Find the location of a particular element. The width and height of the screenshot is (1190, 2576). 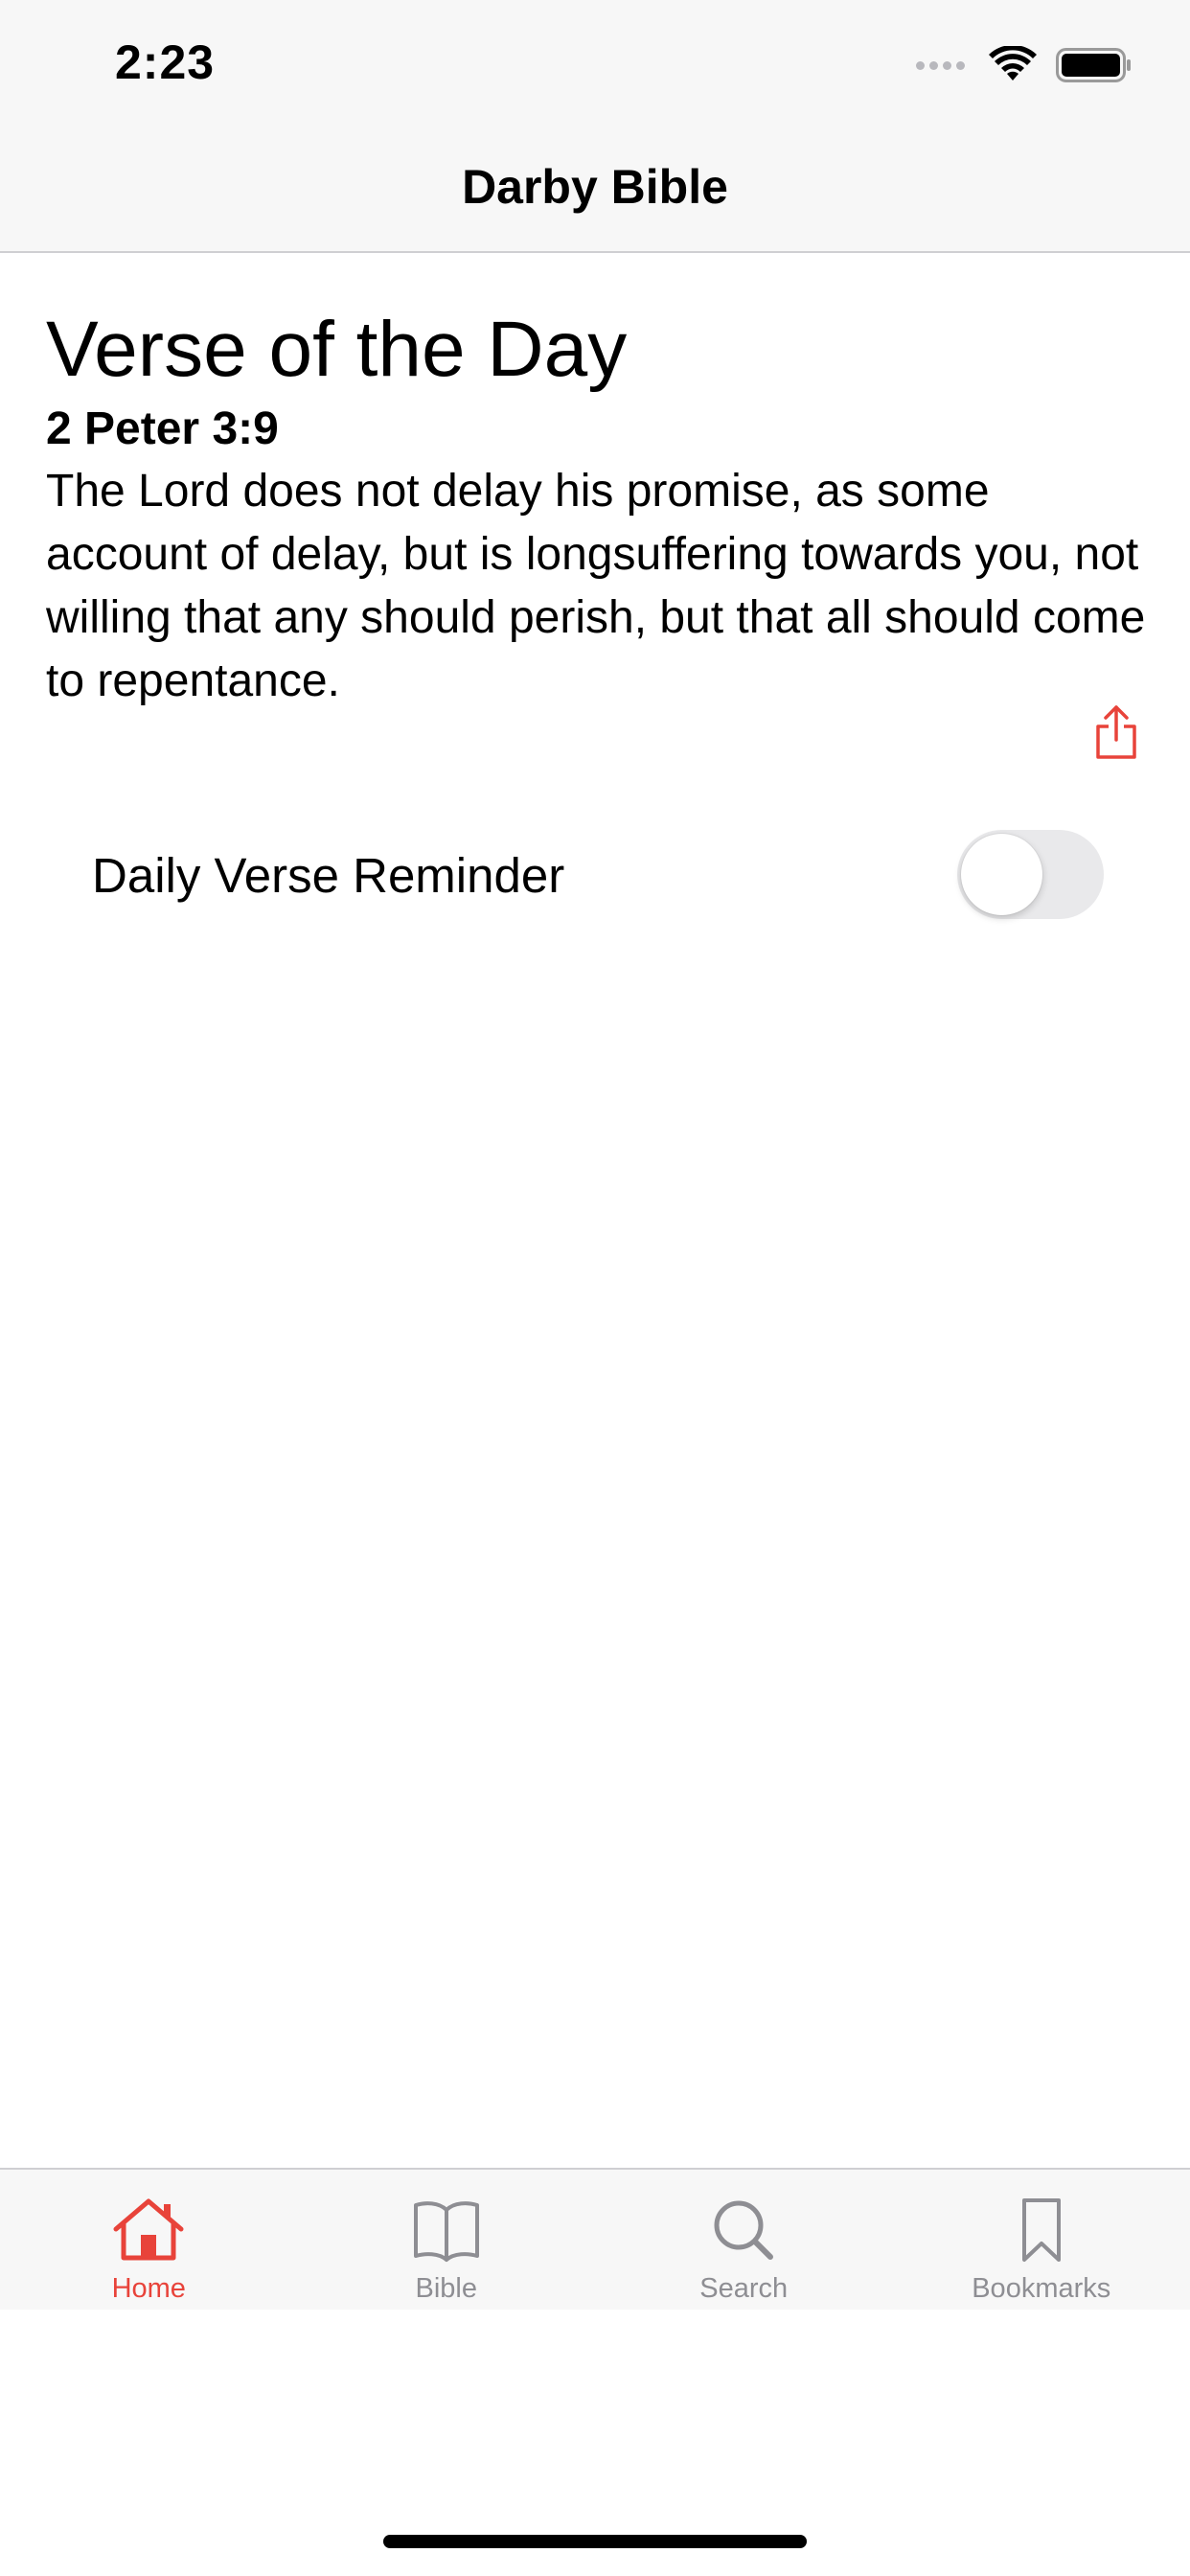

daily-verse-reminder-row: Daily Verse Reminder is located at coordinates (598, 874).